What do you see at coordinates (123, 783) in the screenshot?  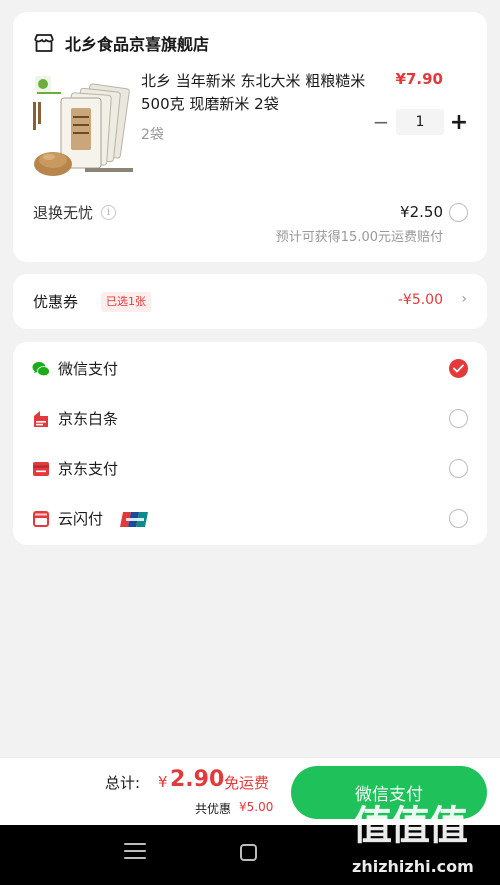 I see `total-label: 总计:` at bounding box center [123, 783].